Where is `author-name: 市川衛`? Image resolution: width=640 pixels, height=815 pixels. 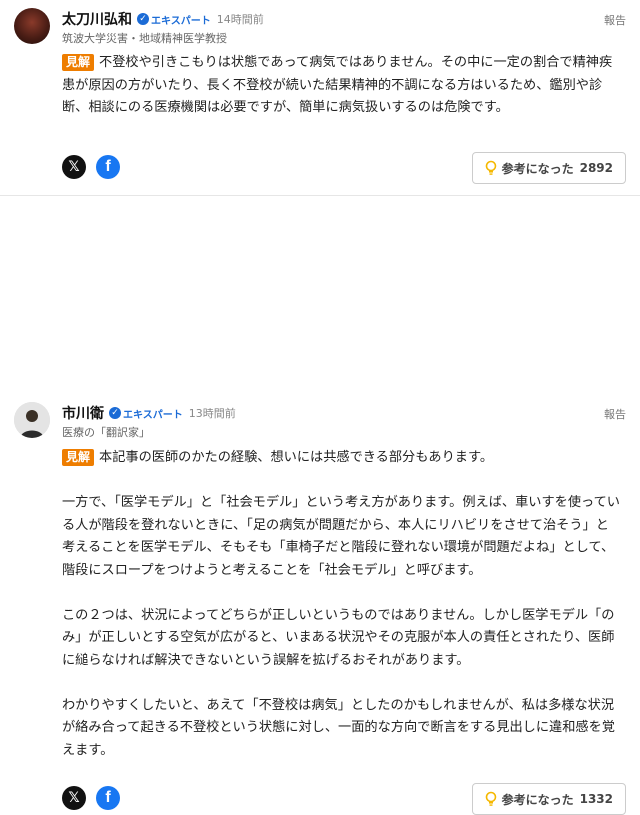
author-name: 市川衛 is located at coordinates (83, 413).